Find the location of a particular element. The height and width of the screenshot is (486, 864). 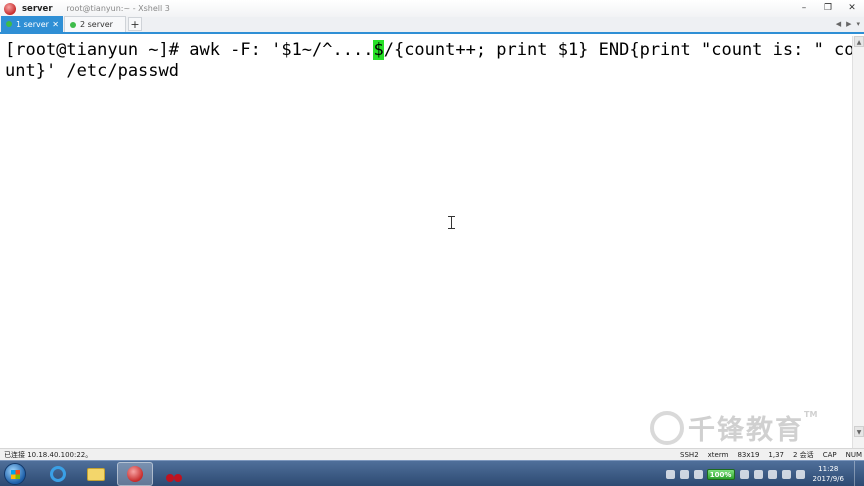

clock-time: 11:28 is located at coordinates (828, 469).